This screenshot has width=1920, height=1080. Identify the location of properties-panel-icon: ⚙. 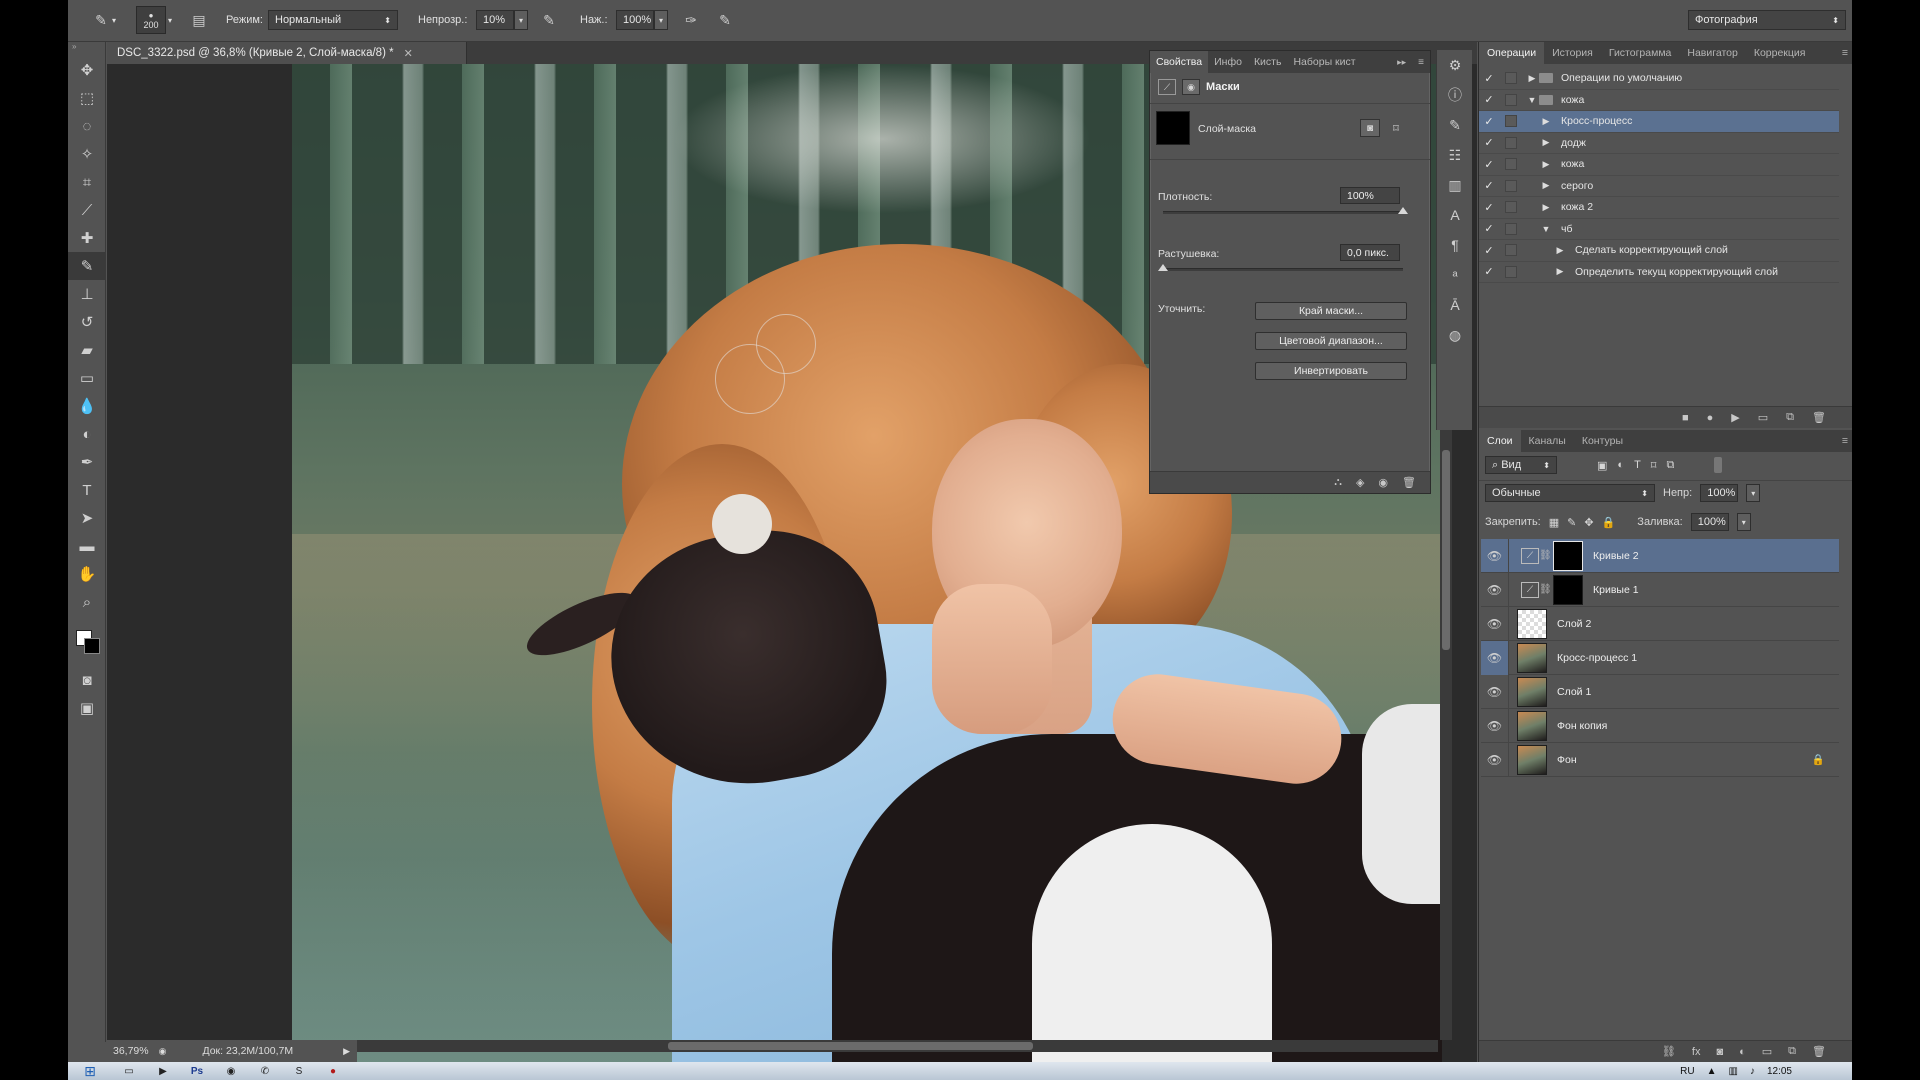
(1455, 65).